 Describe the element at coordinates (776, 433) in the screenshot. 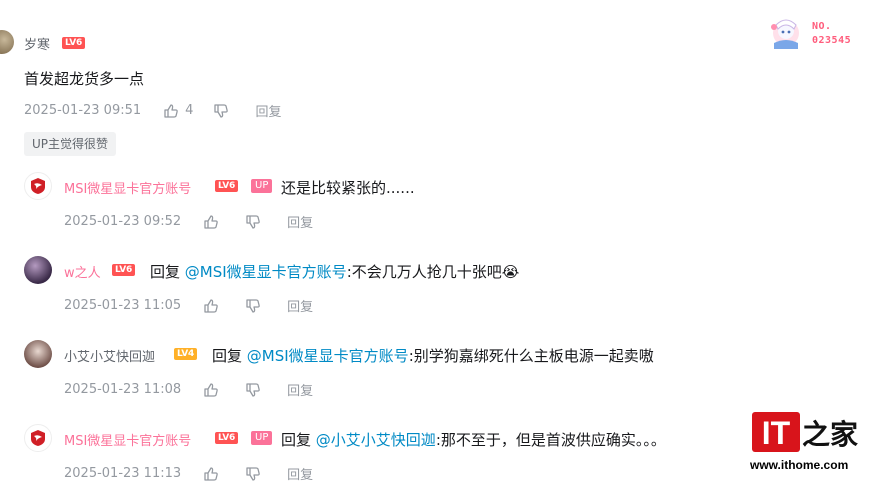

I see `svg-text: IT` at that location.